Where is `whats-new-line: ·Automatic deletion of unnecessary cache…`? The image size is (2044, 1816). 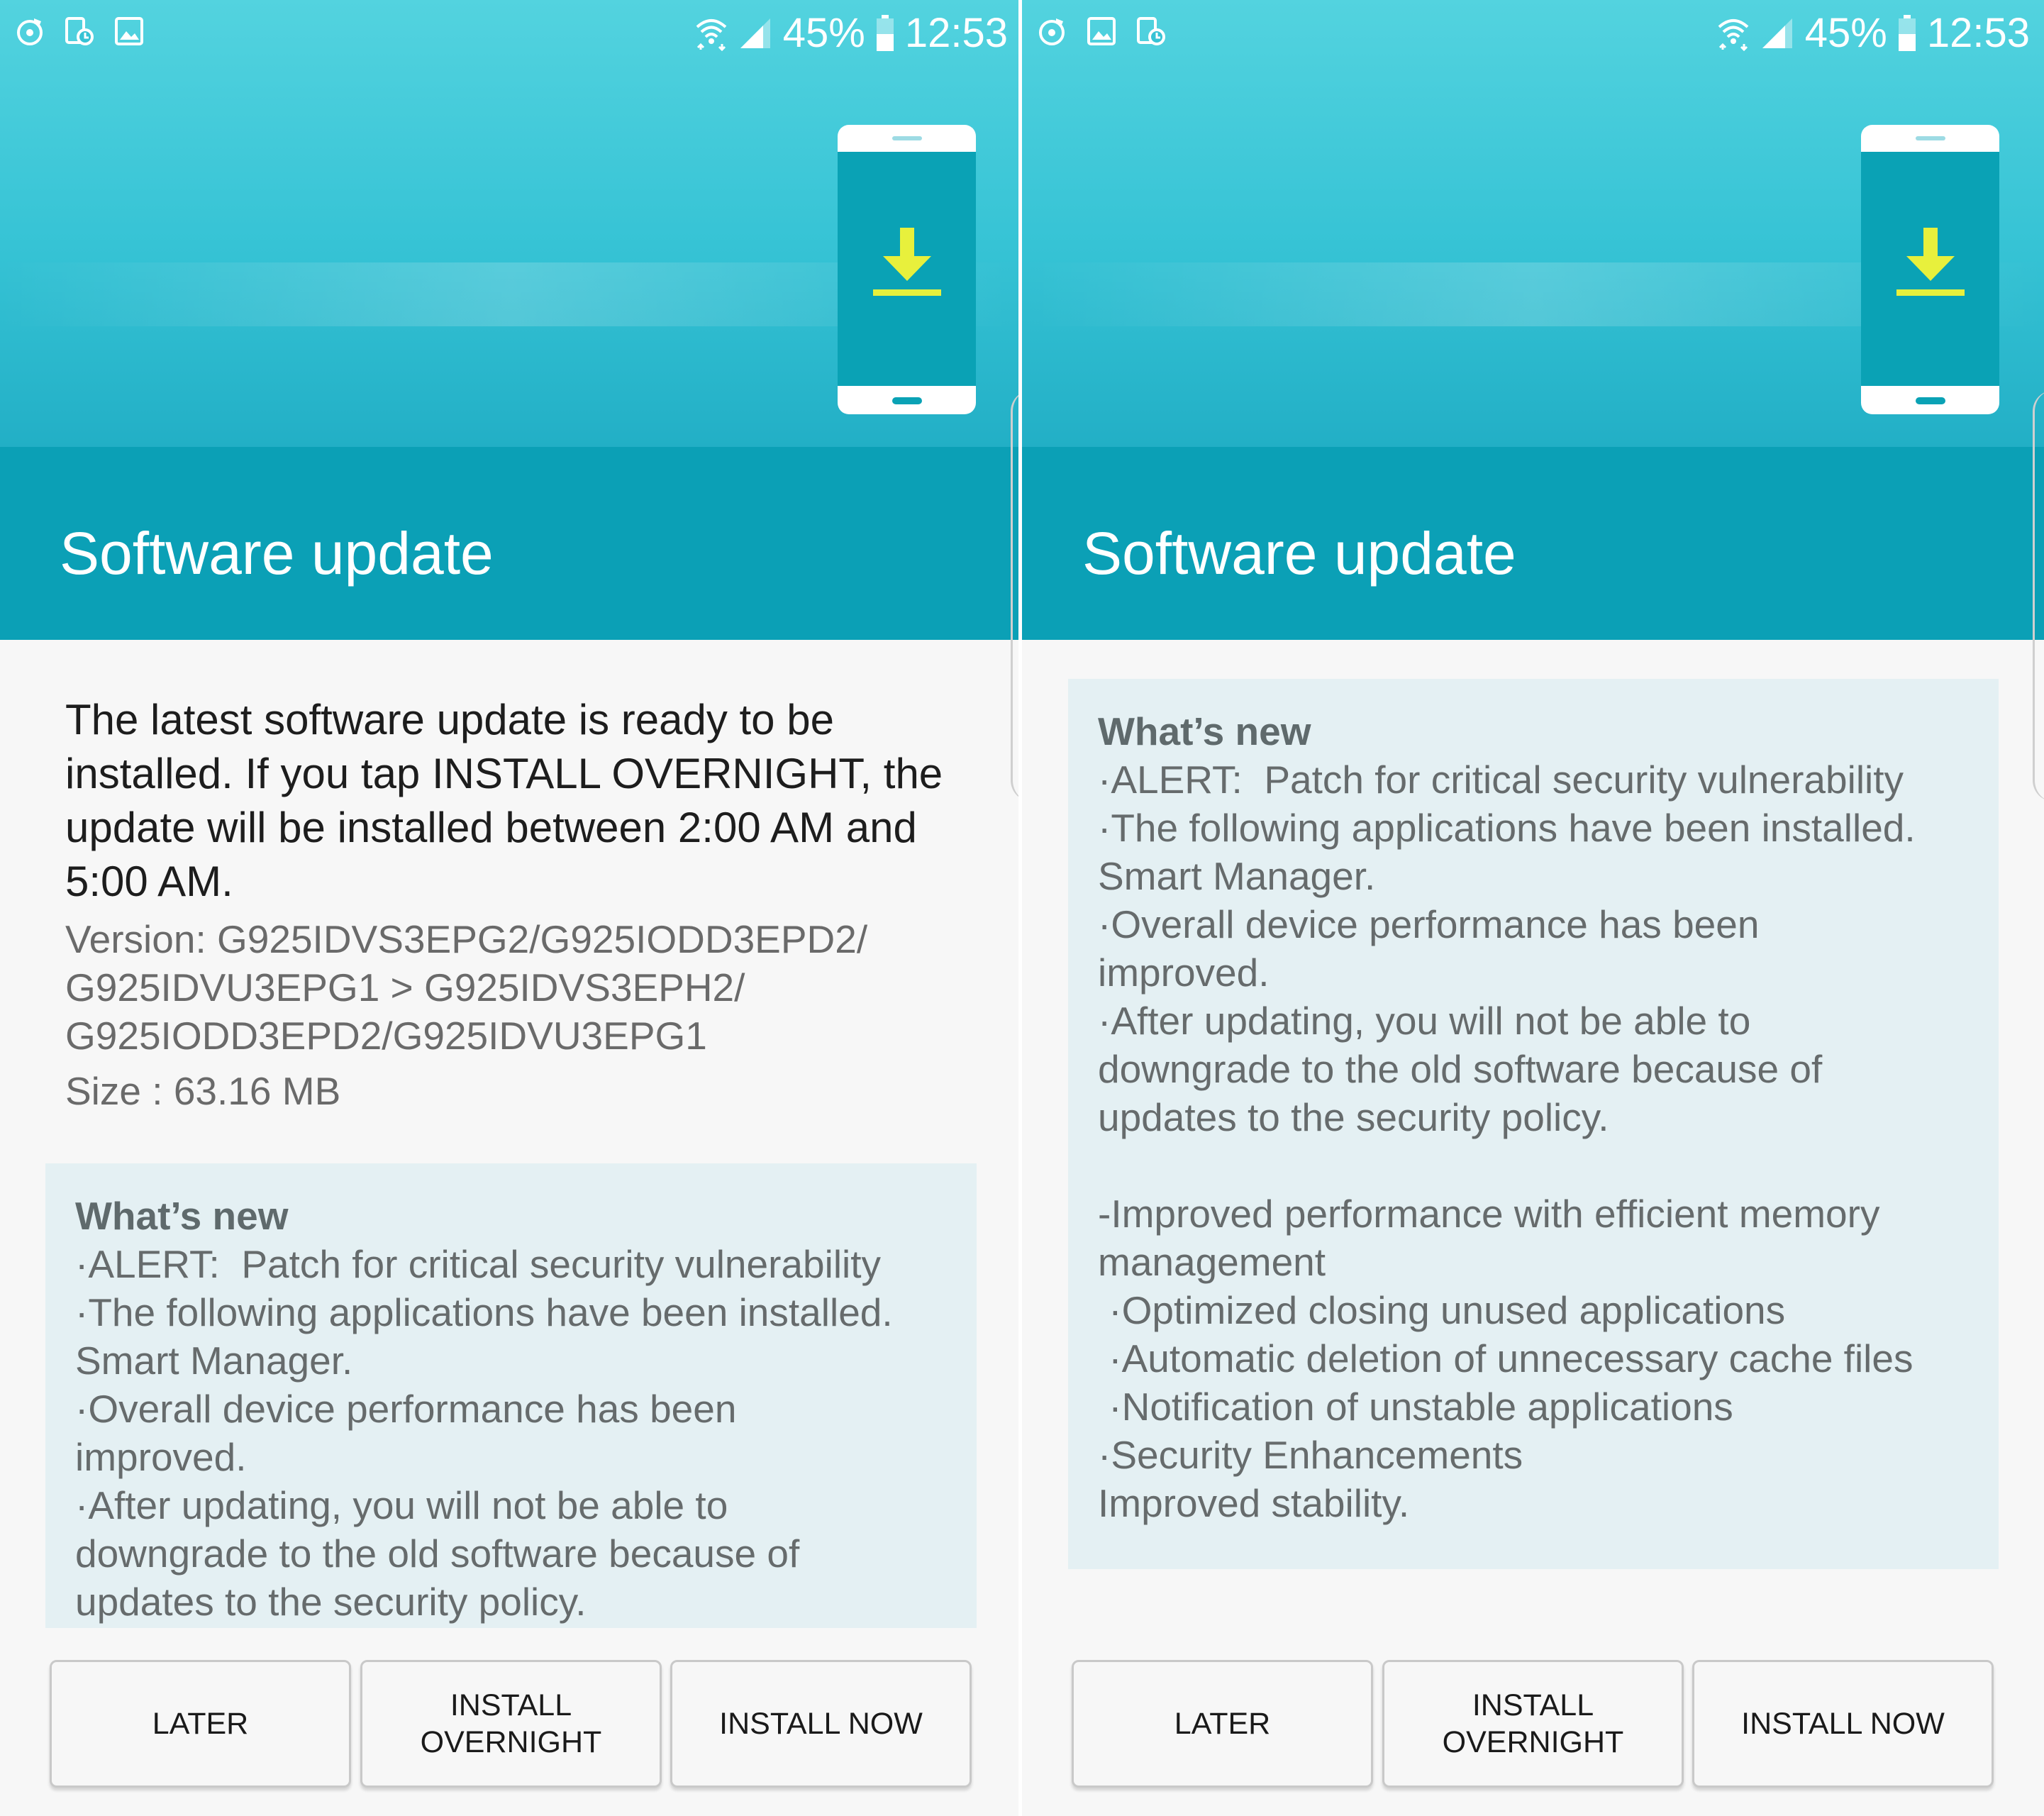 whats-new-line: ·Automatic deletion of unnecessary cache… is located at coordinates (1506, 1358).